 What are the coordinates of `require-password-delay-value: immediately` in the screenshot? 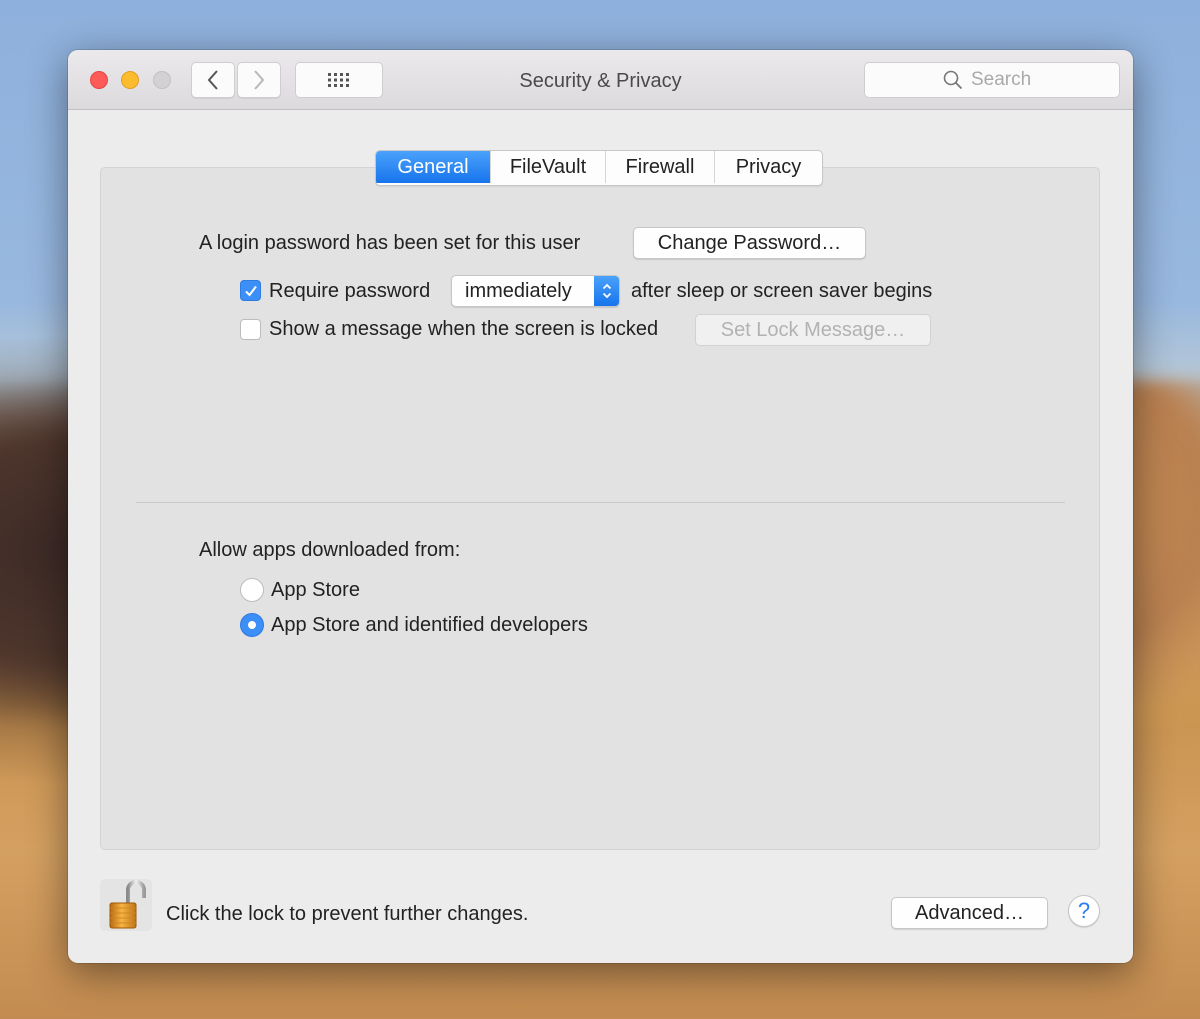 It's located at (518, 291).